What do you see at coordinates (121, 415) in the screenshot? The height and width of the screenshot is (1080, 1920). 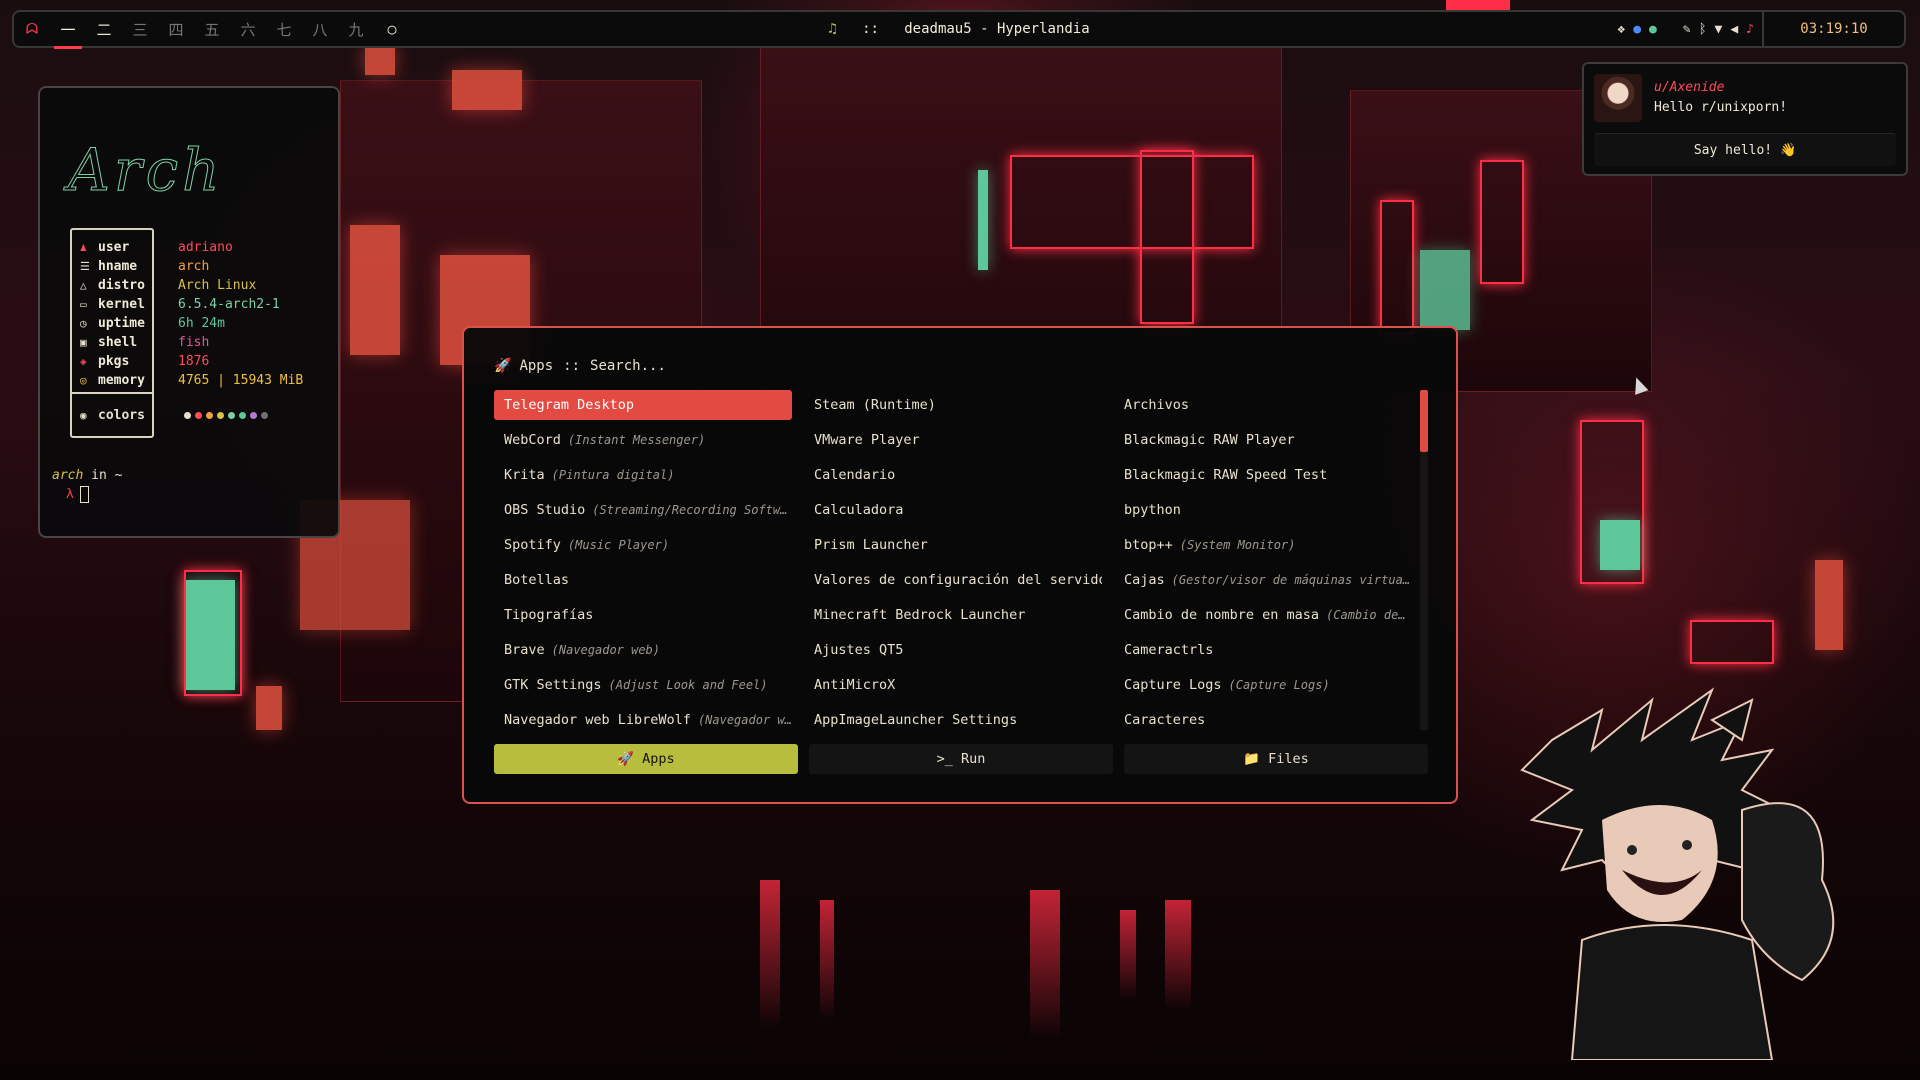 I see `colors-label: colors` at bounding box center [121, 415].